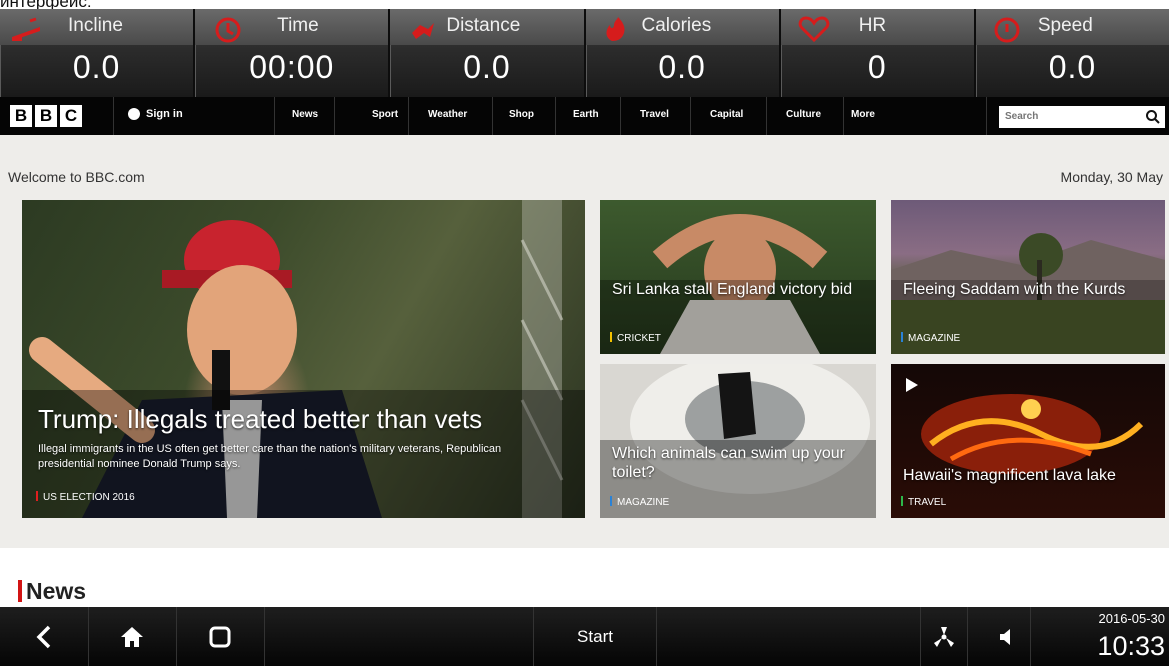 This screenshot has width=1169, height=666. What do you see at coordinates (863, 114) in the screenshot?
I see `nav-more: More` at bounding box center [863, 114].